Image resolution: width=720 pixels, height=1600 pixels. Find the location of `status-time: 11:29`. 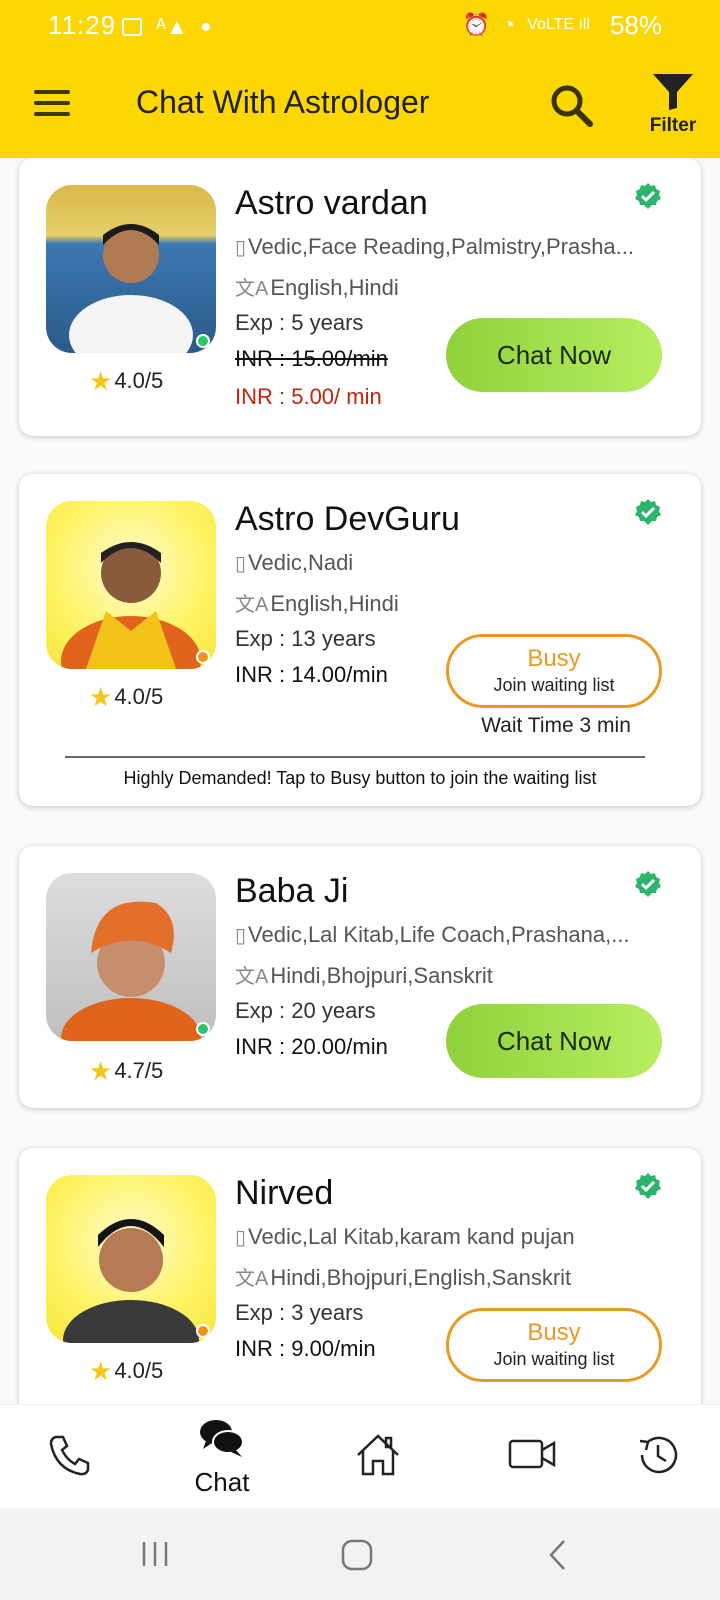

status-time: 11:29 is located at coordinates (82, 25).